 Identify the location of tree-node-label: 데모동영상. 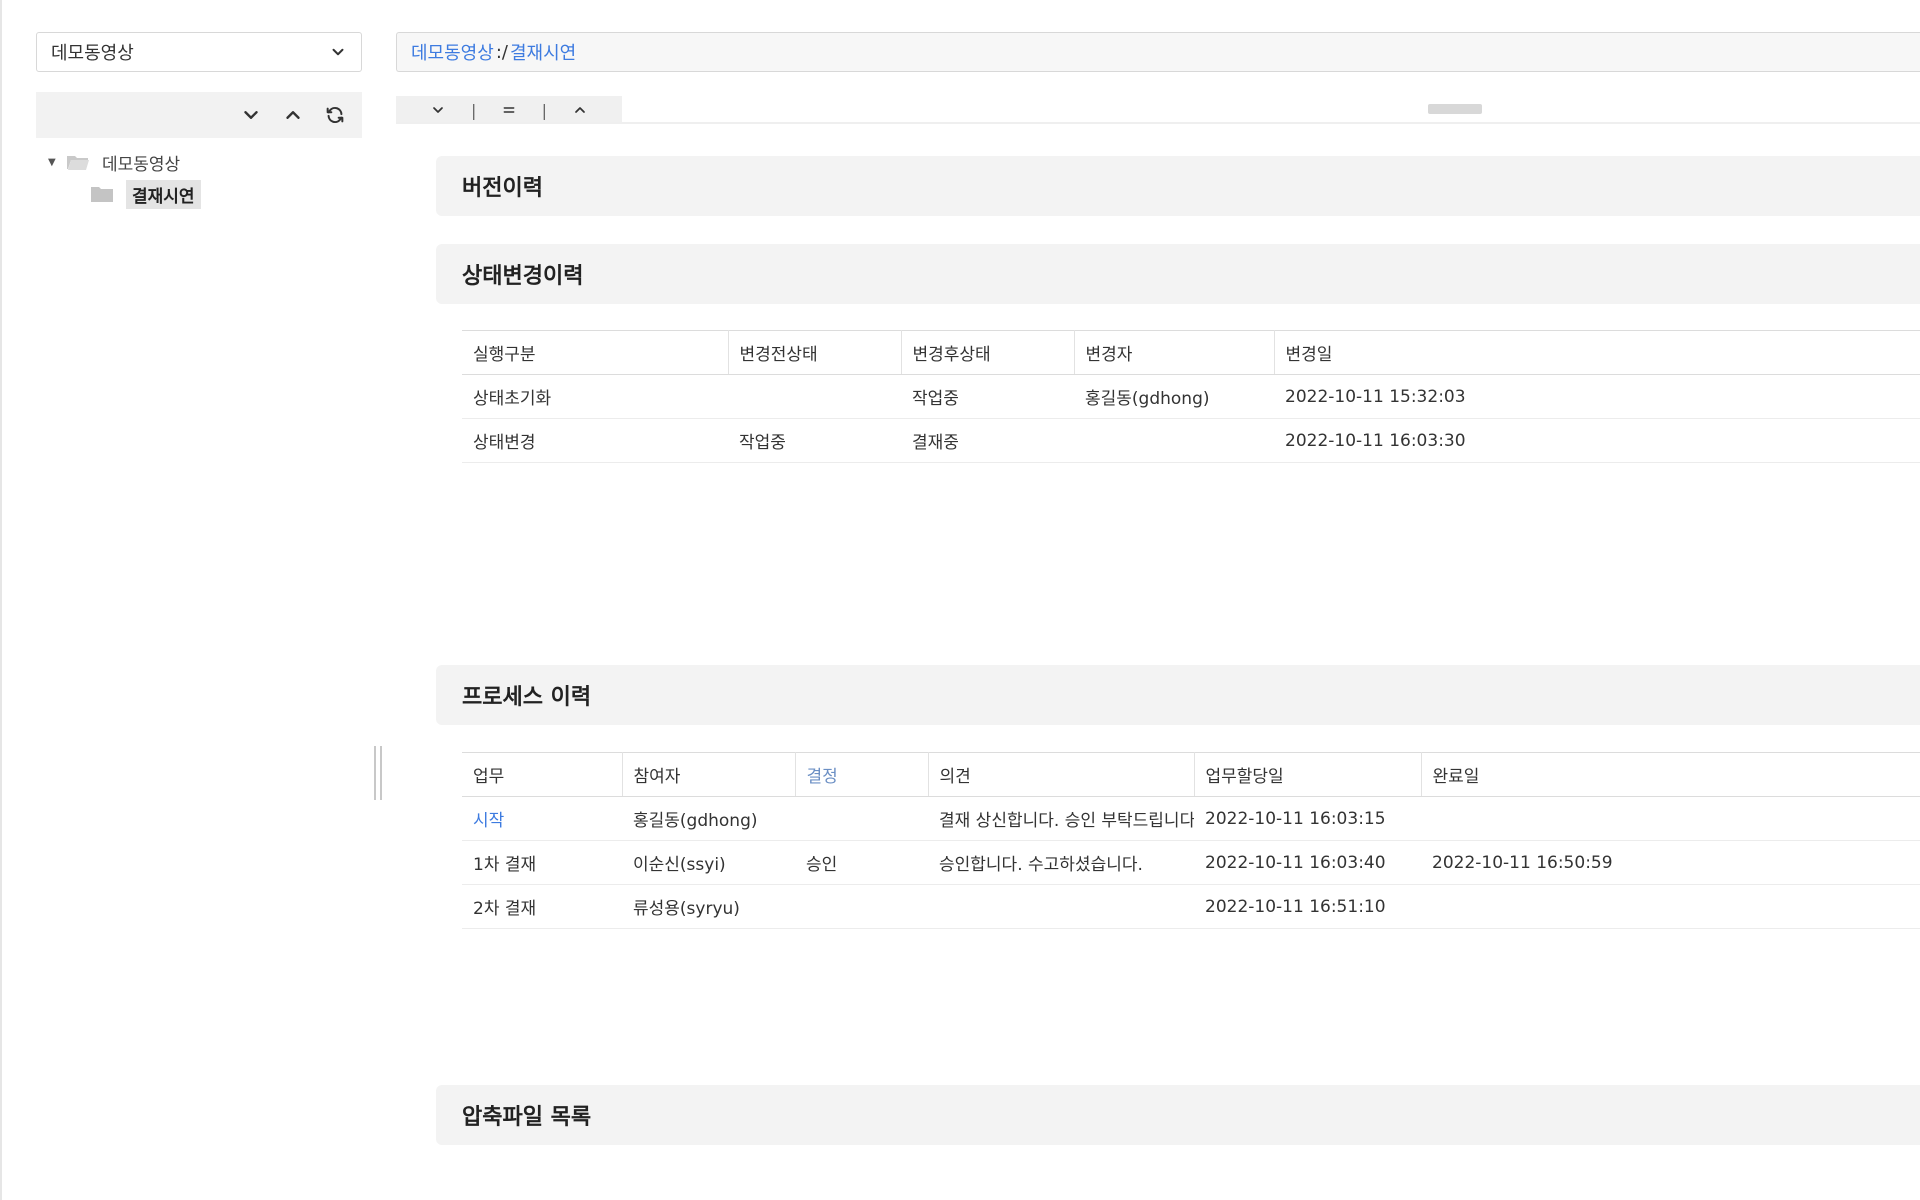
(141, 164).